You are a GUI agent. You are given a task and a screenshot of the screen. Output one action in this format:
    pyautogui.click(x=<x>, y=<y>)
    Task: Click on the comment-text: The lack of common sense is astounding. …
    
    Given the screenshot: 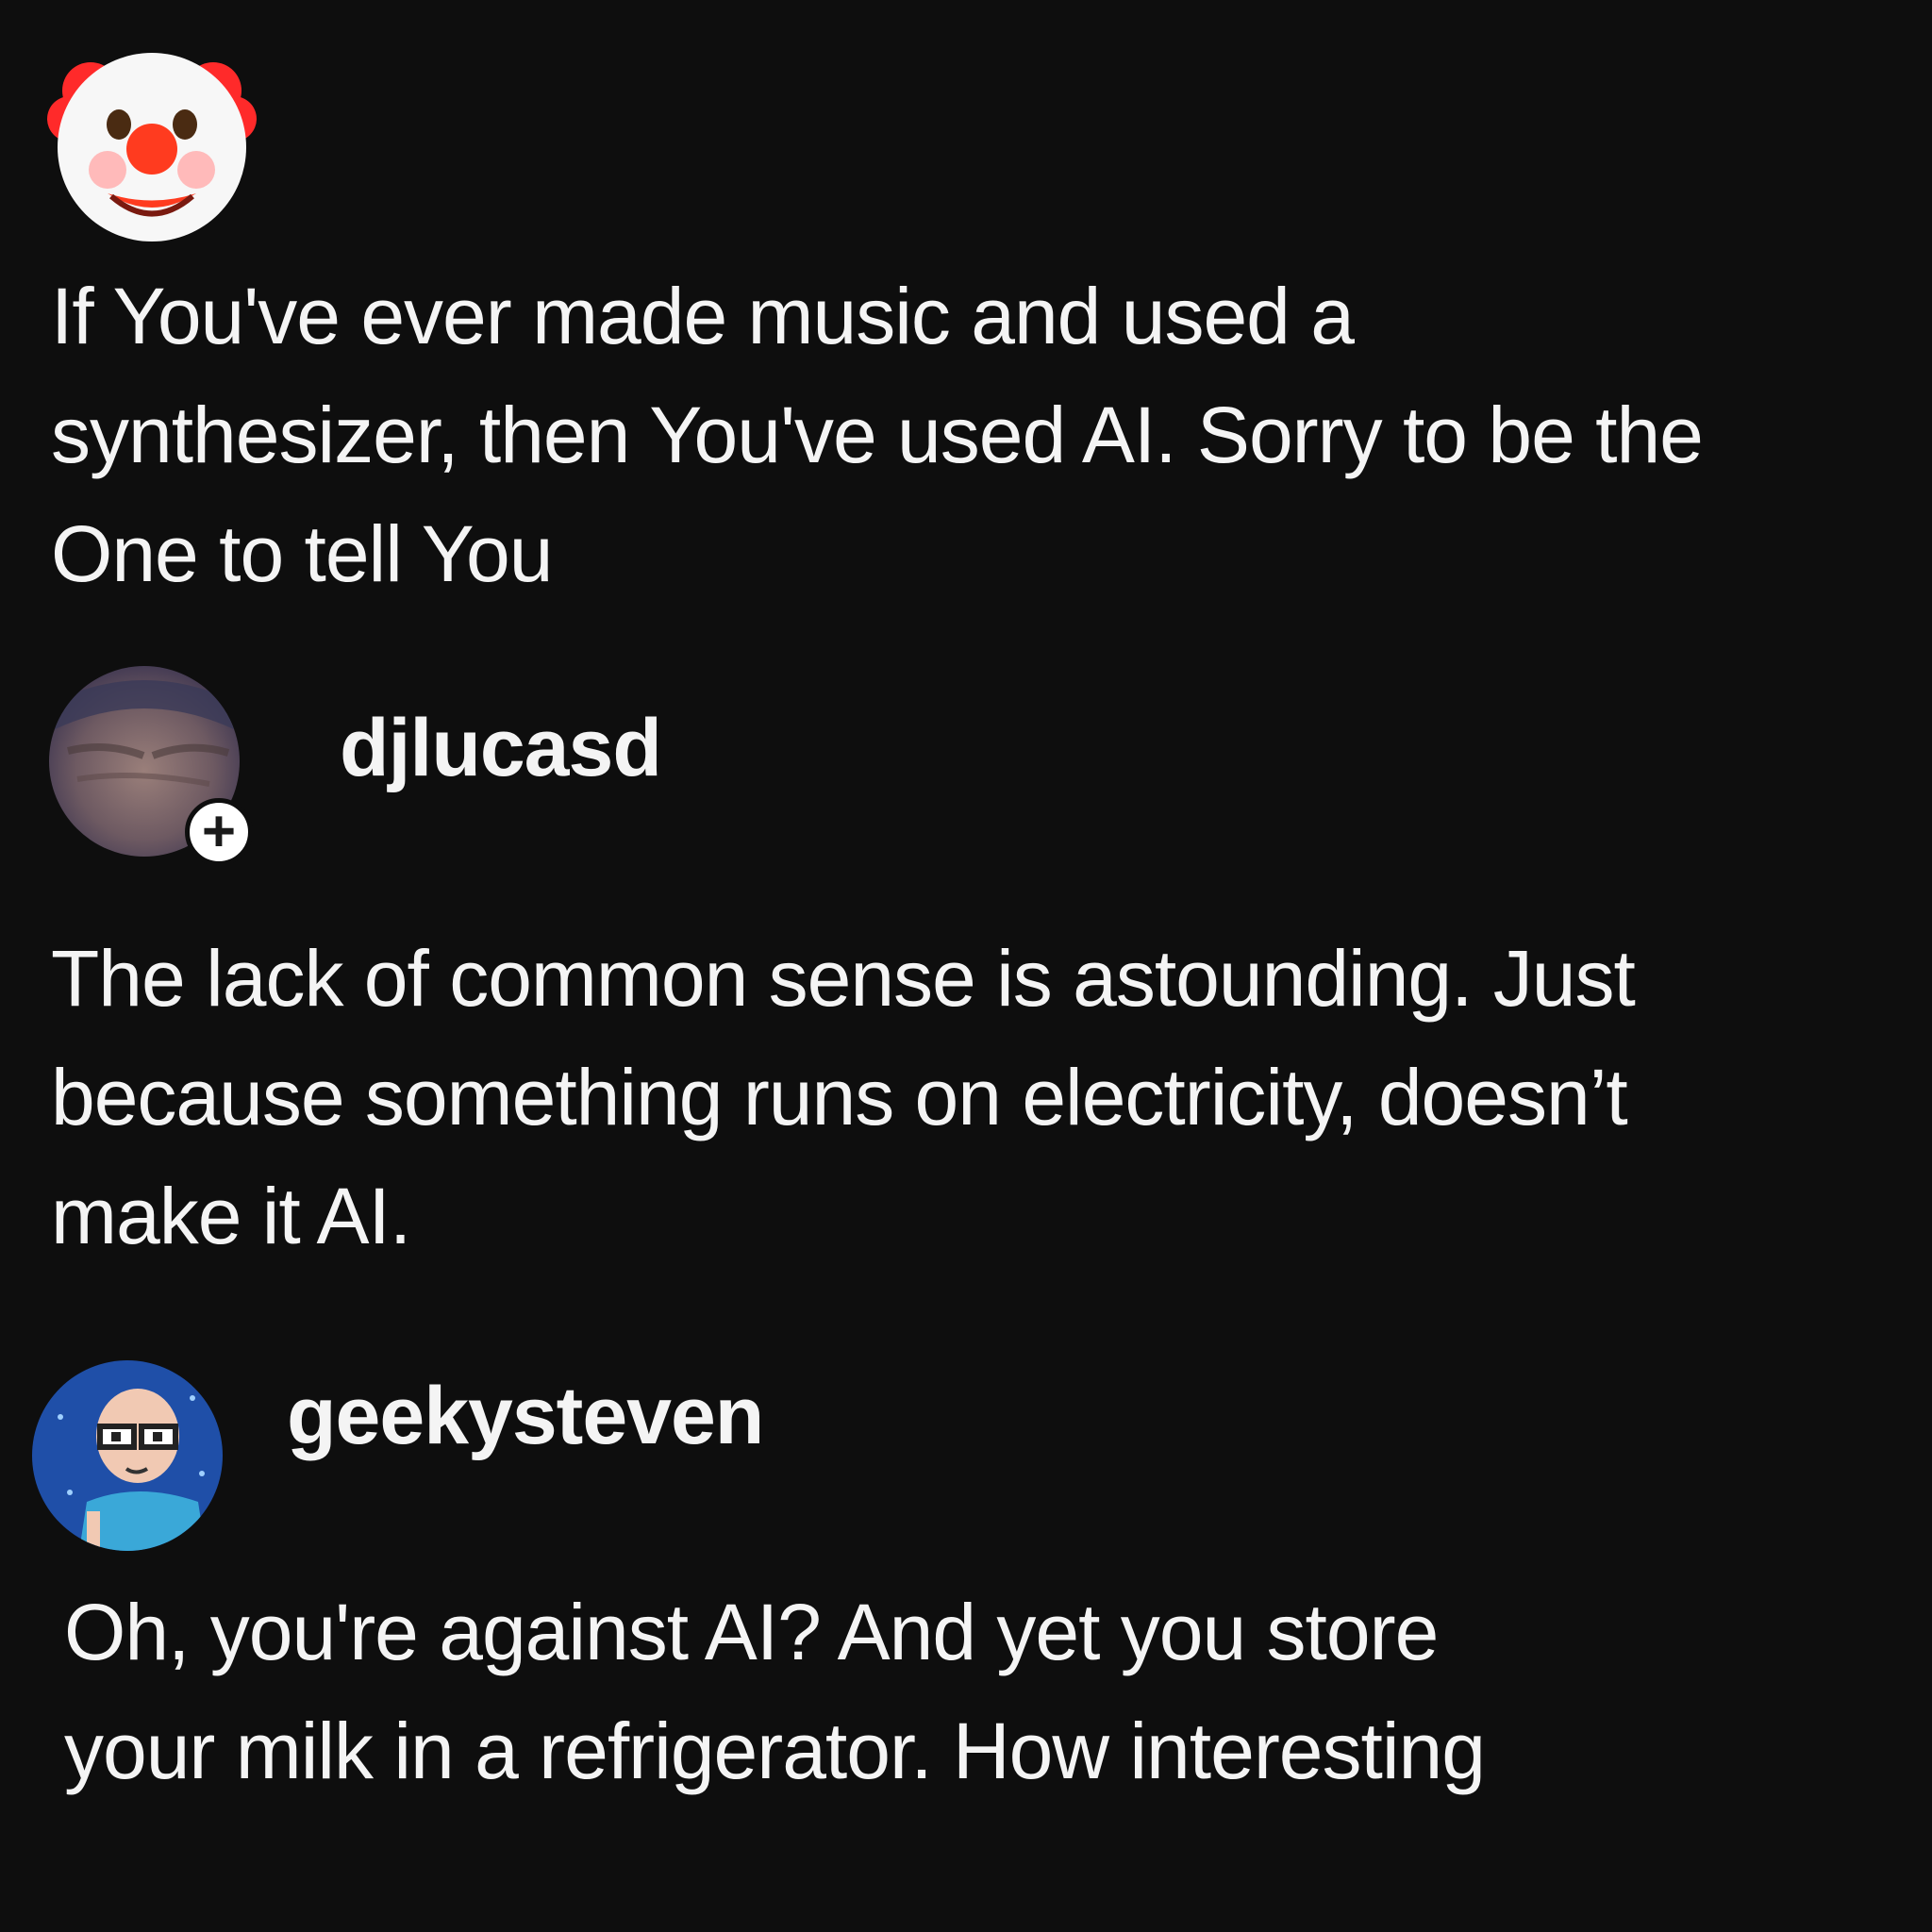 What is the action you would take?
    pyautogui.click(x=844, y=1097)
    